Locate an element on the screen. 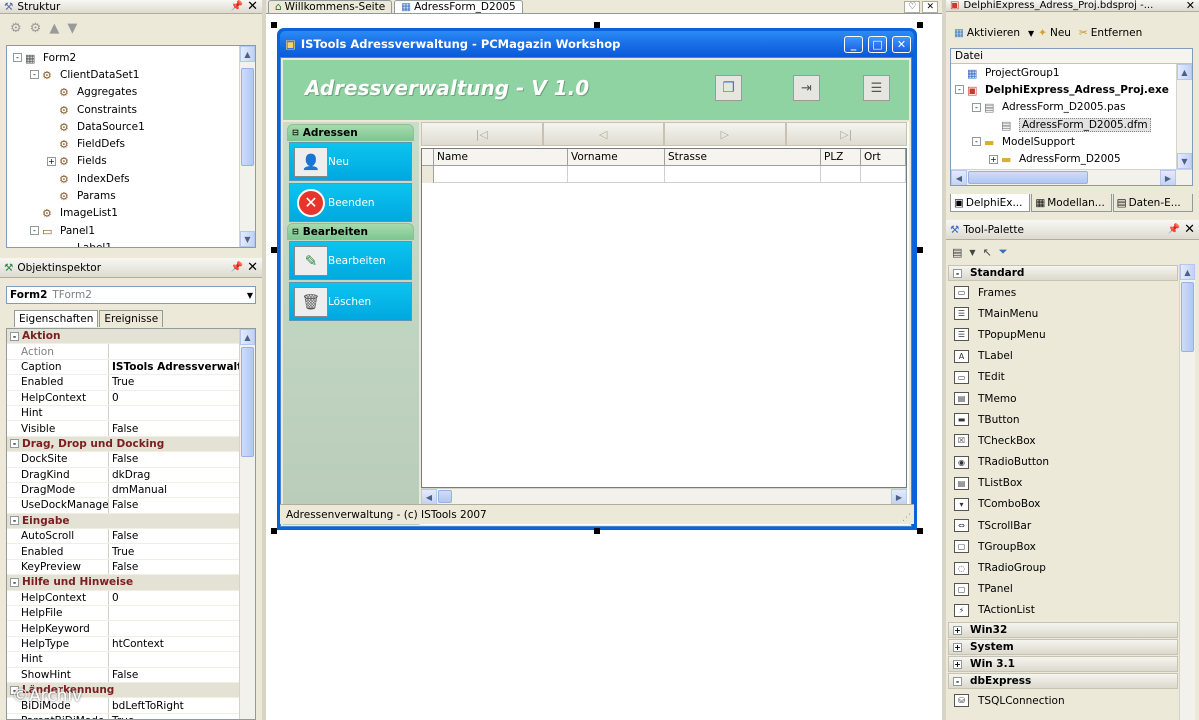  property-row: HelpFile is located at coordinates (131, 614).